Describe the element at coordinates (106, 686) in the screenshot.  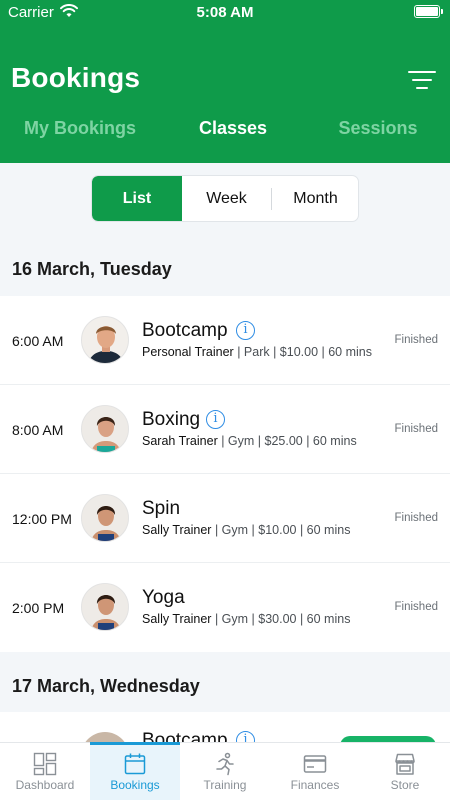
I see `day-header: 17 March, Wednesday` at that location.